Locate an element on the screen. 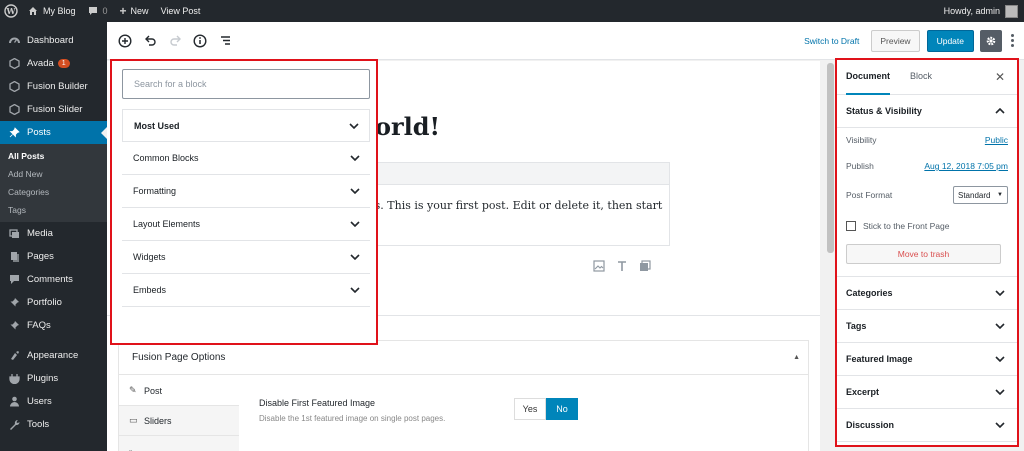  fusion-page-options-header: Fusion Page Options ▲ is located at coordinates (463, 358).